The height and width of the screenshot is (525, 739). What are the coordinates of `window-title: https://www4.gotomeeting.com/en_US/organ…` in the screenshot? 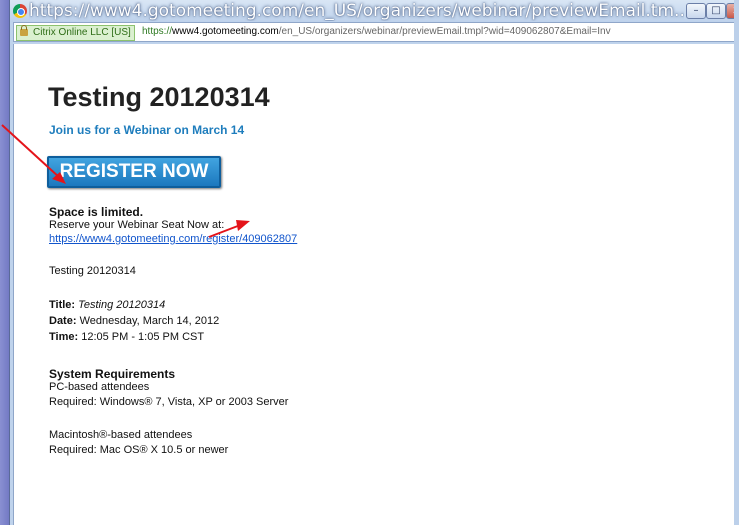 It's located at (356, 11).